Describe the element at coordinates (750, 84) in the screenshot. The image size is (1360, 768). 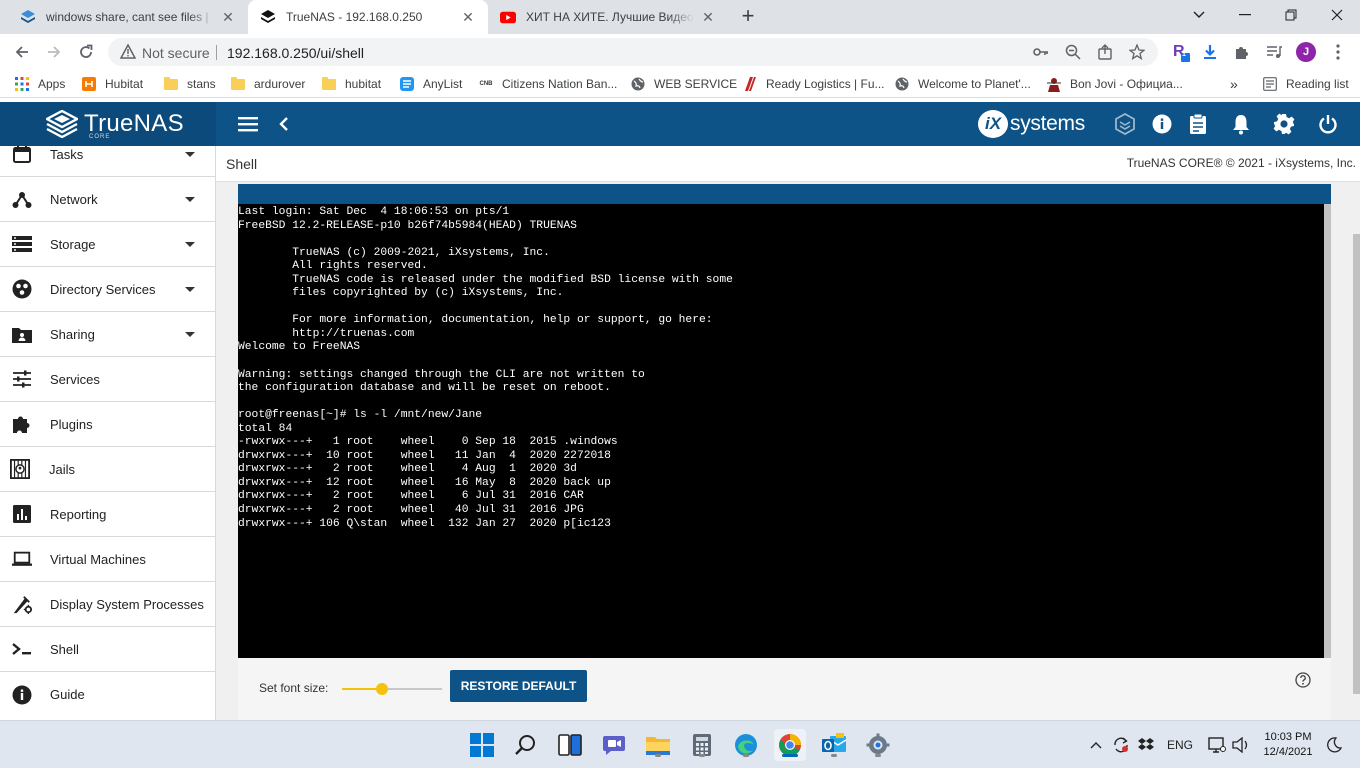
I see `ready-logistics-icon` at that location.